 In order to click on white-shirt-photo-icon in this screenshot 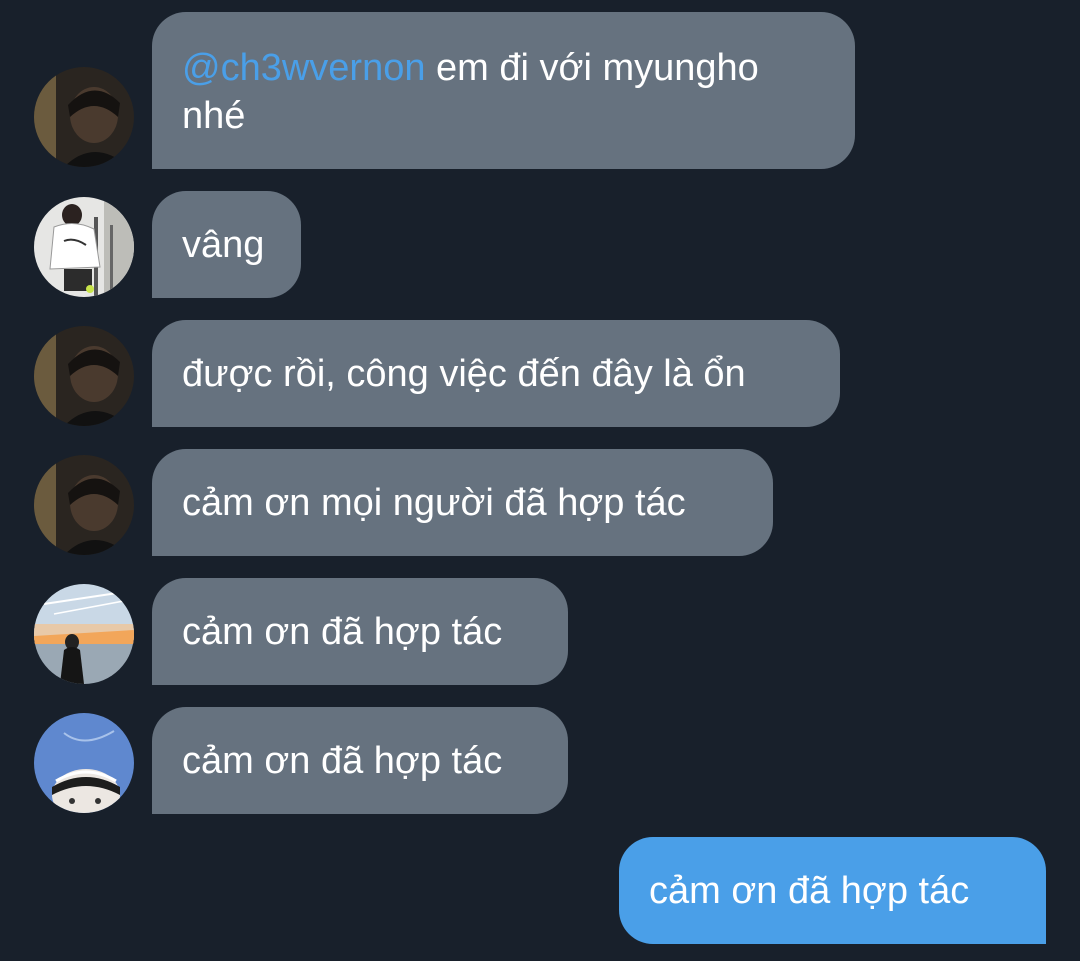, I will do `click(84, 247)`.